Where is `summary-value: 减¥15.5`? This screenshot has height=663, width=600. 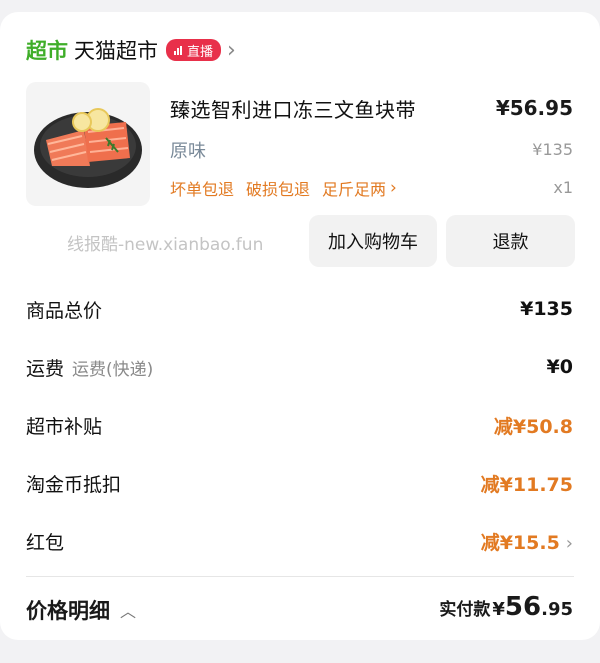 summary-value: 减¥15.5 is located at coordinates (520, 542).